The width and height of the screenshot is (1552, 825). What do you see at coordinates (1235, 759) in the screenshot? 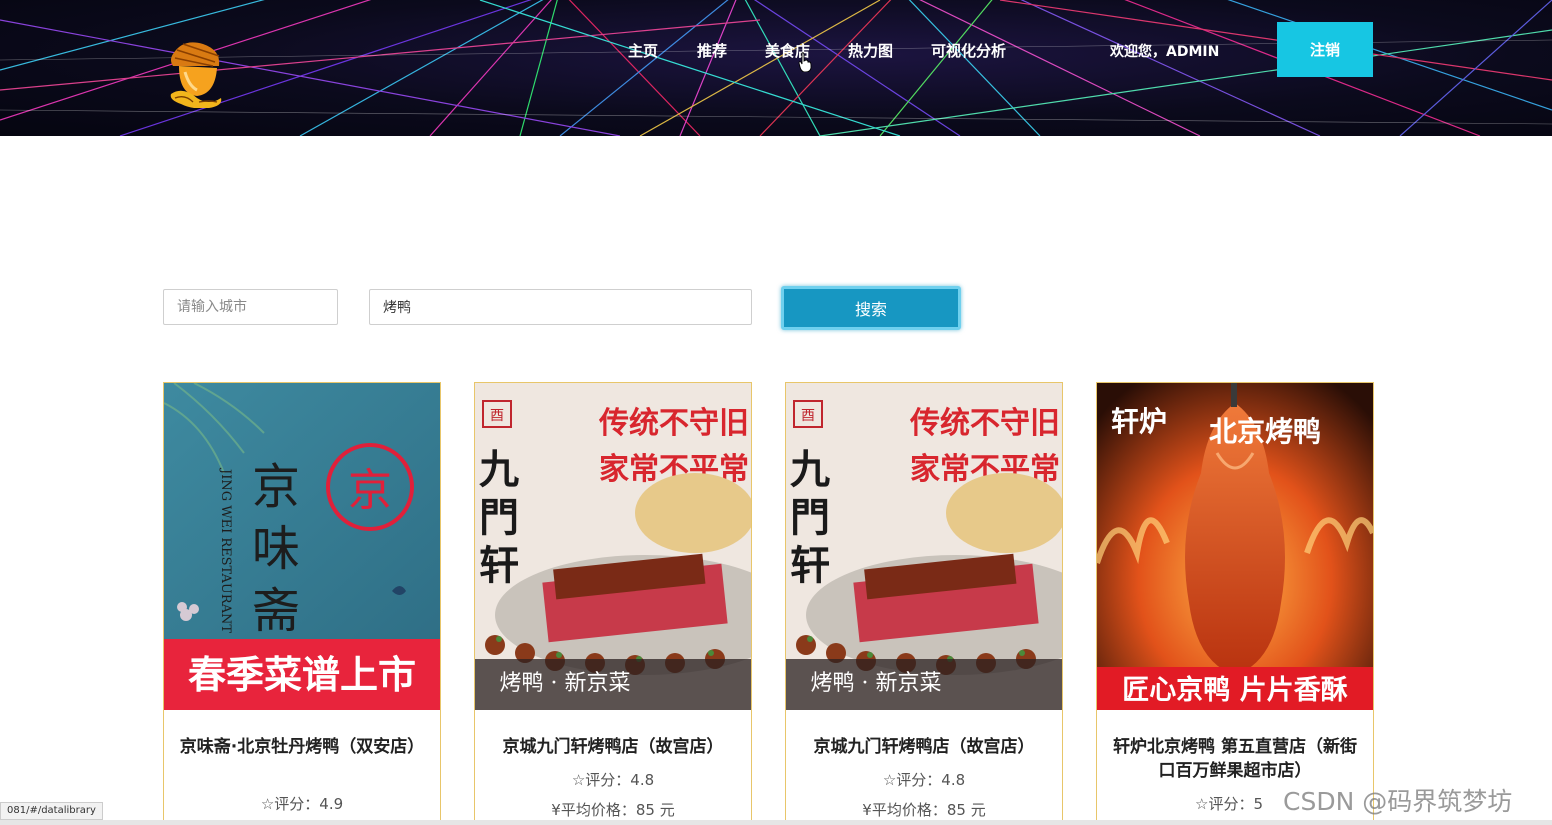
I see `restaurant-name: 轩炉北京烤鸭 第五直营店（新街口百万鲜果超市店）` at bounding box center [1235, 759].